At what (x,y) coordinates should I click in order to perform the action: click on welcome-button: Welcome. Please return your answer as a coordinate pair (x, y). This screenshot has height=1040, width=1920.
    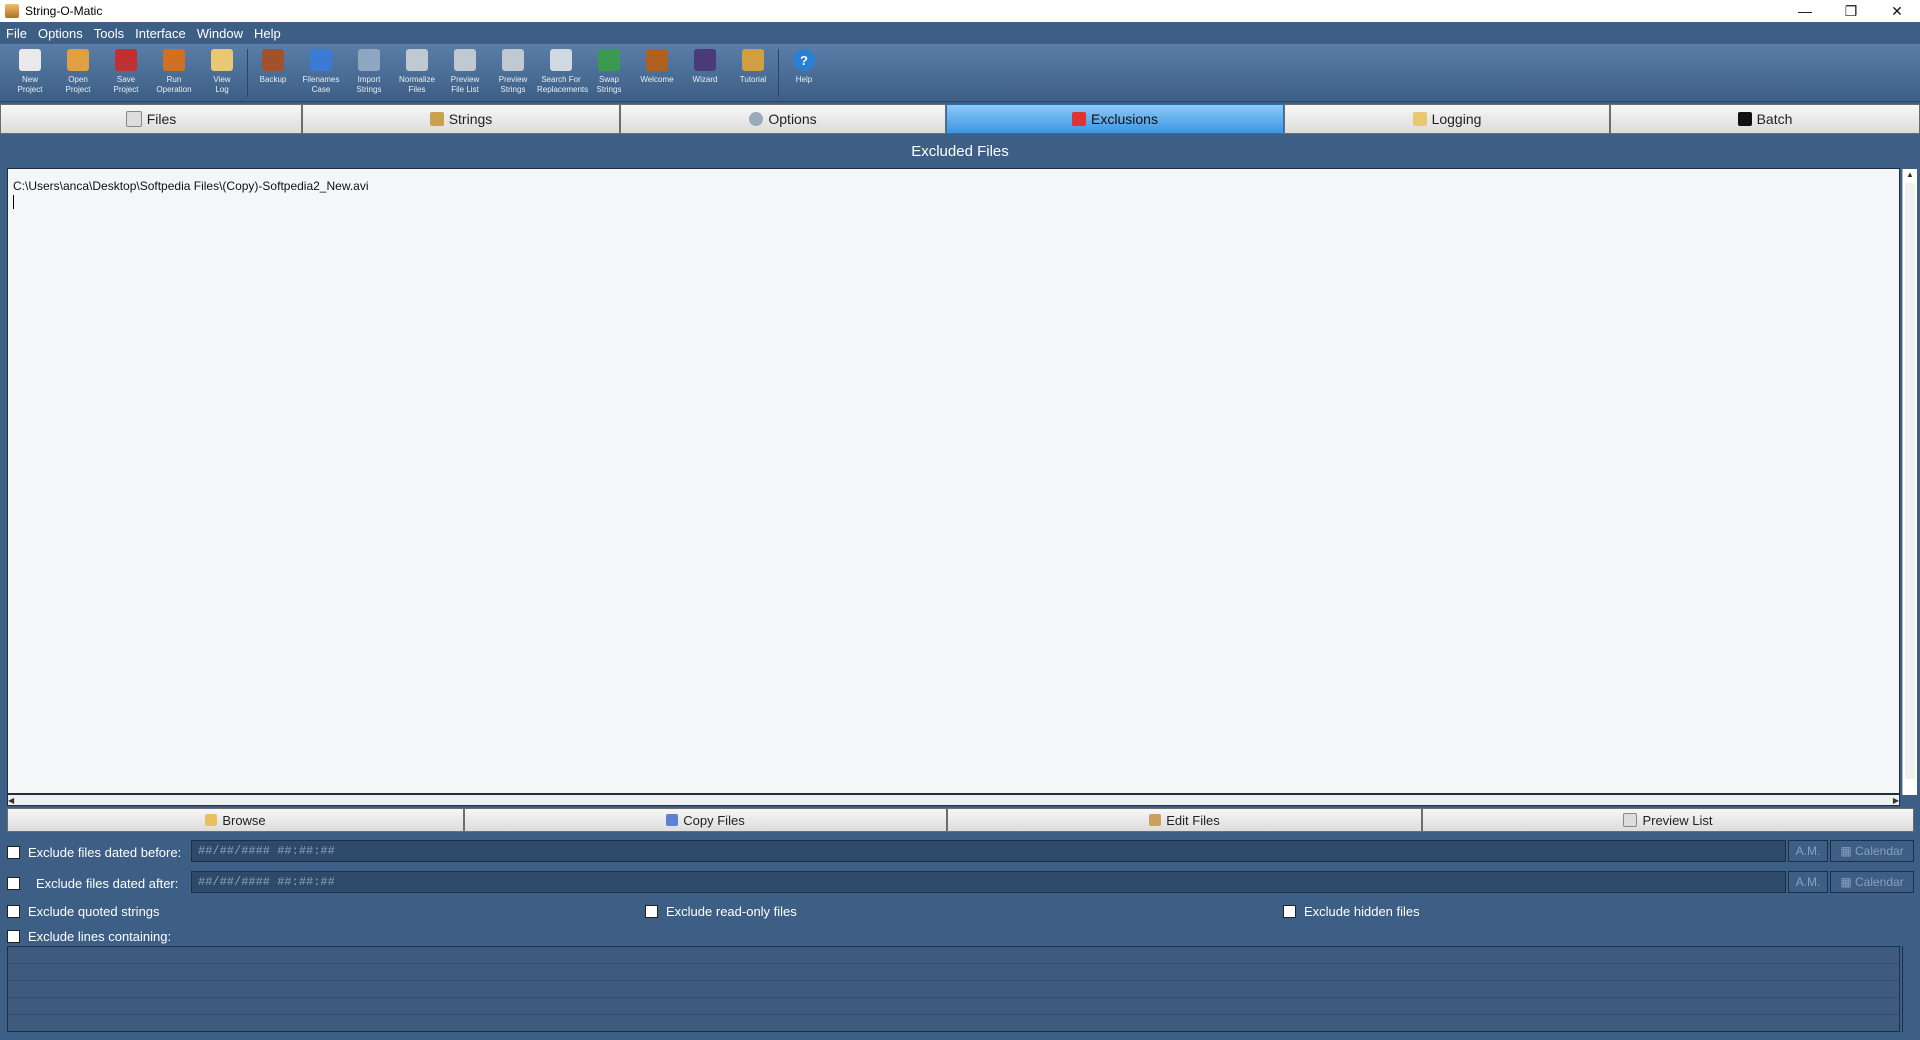
    Looking at the image, I should click on (657, 64).